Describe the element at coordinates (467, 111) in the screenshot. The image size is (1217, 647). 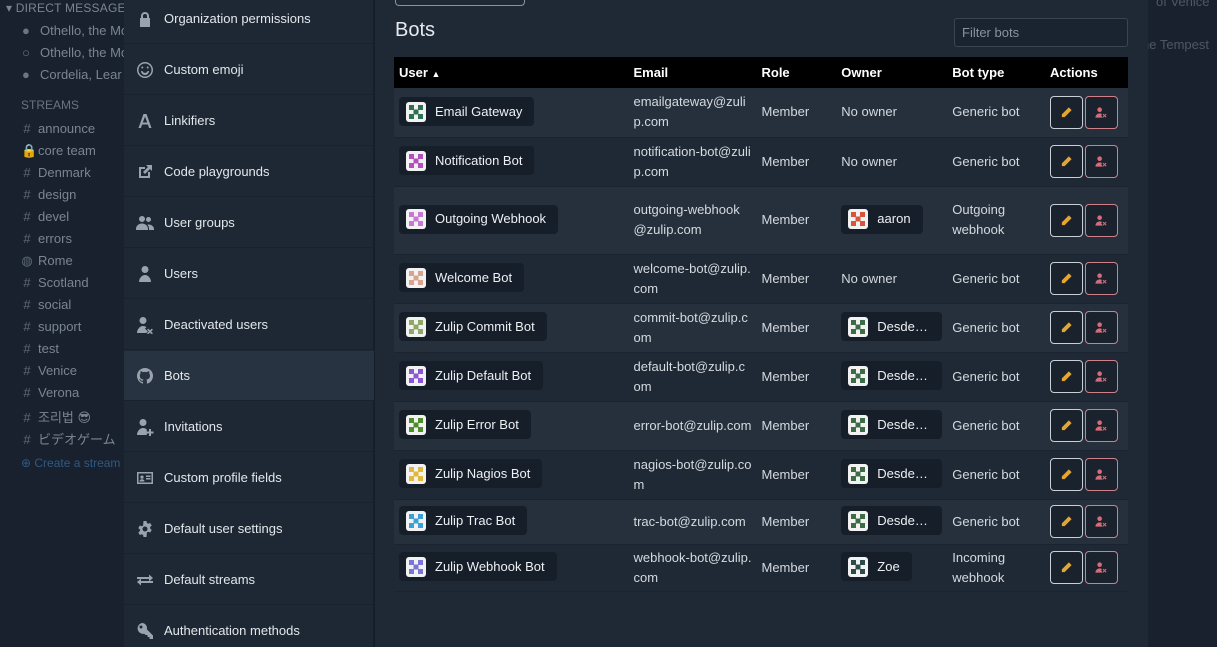
I see `bot-user-pill: Email Gateway` at that location.